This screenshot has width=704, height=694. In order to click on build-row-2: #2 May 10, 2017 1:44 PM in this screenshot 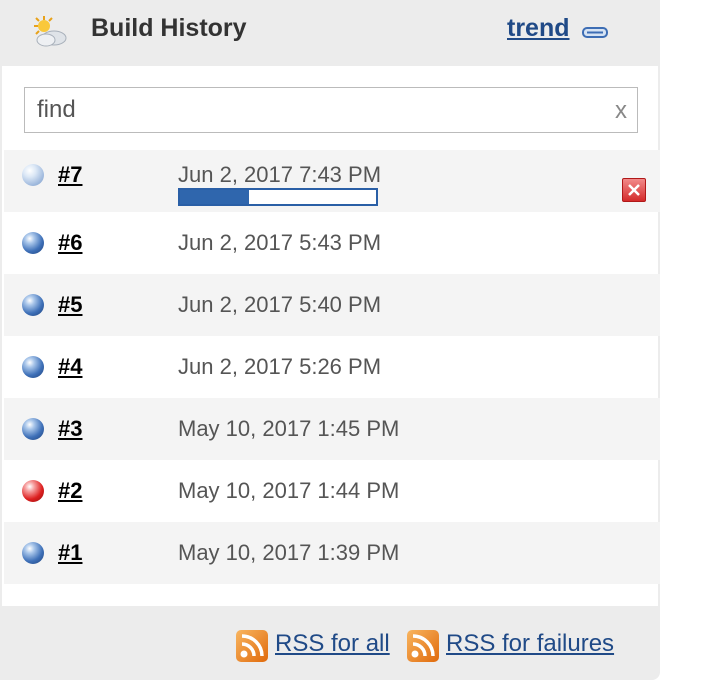, I will do `click(332, 491)`.